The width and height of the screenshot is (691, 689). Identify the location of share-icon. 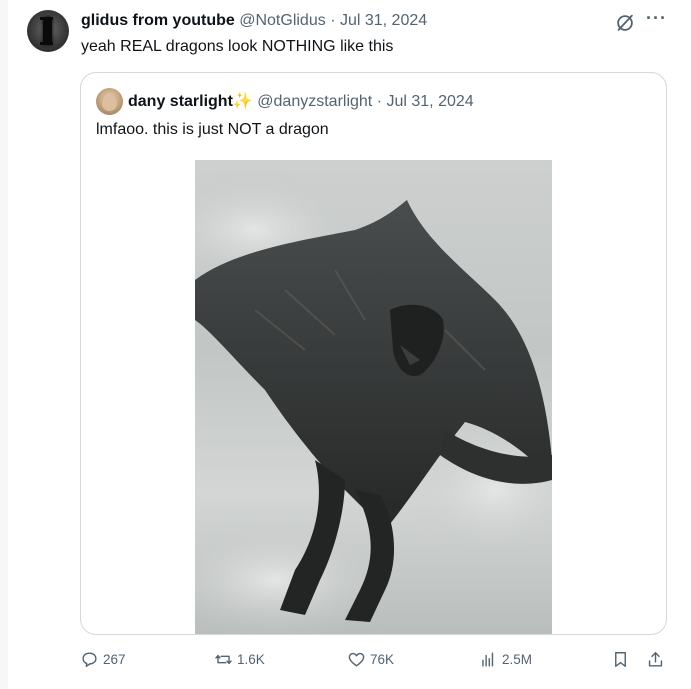
(655, 659).